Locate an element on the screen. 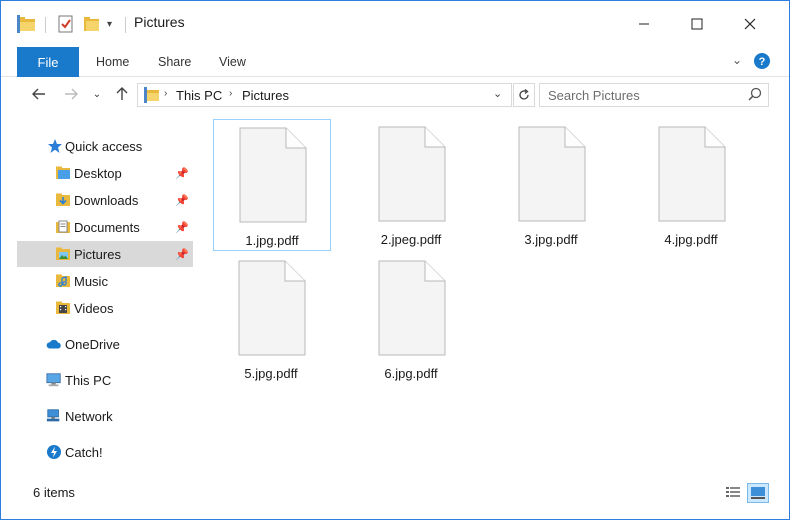  computer-icon is located at coordinates (54, 380).